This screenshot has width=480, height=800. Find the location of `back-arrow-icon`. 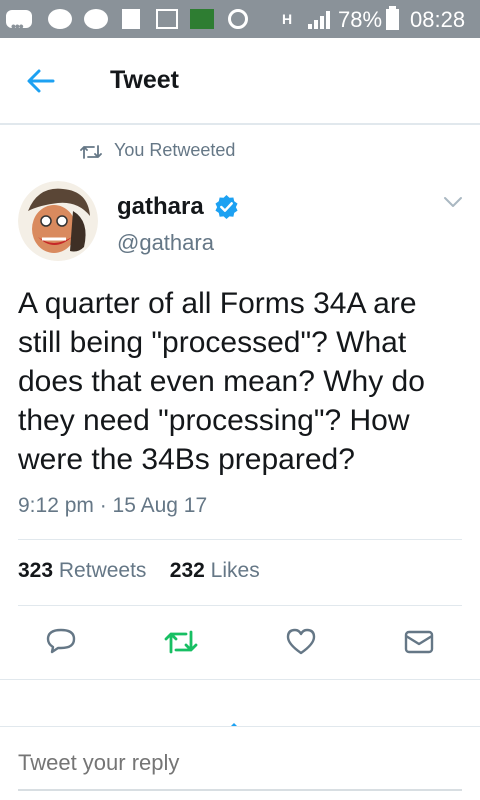

back-arrow-icon is located at coordinates (41, 81).